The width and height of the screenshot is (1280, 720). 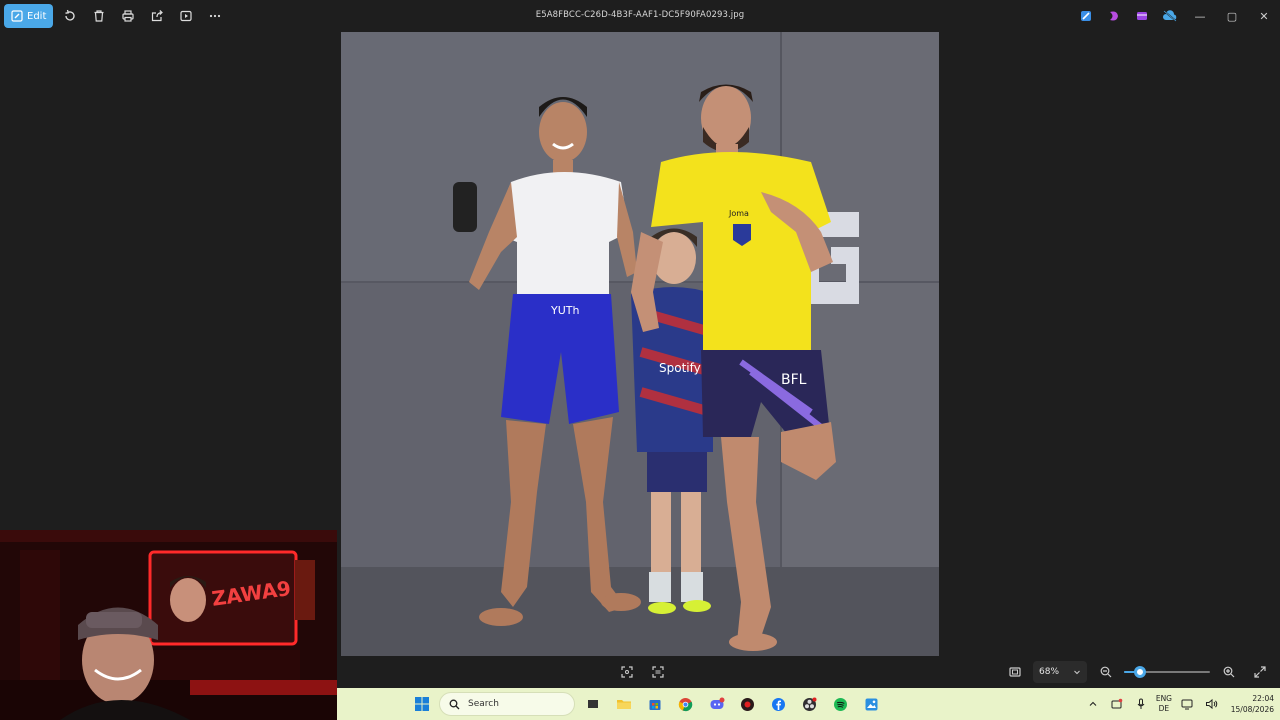 I want to click on minimize-button: —, so click(x=1200, y=16).